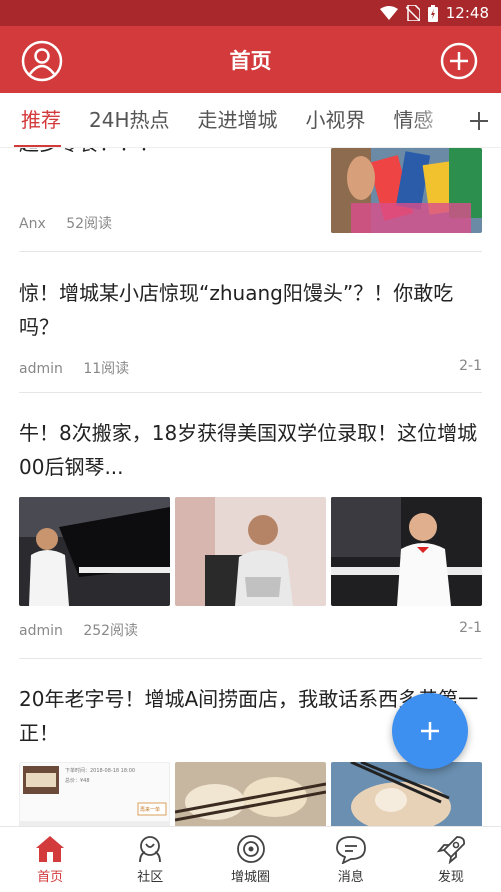 The height and width of the screenshot is (892, 501). Describe the element at coordinates (388, 13) in the screenshot. I see `wifi-icon` at that location.